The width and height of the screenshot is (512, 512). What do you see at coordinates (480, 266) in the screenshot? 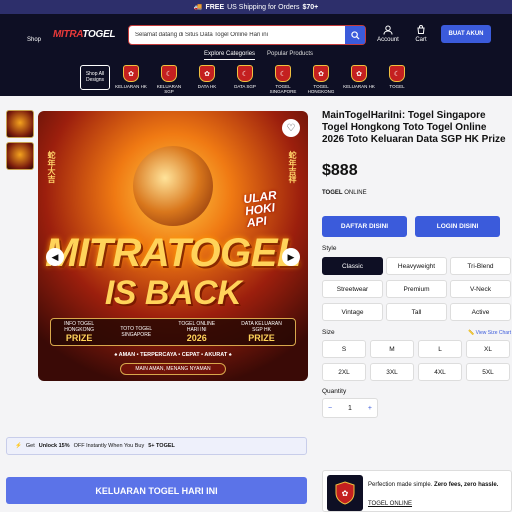
I see `style-option: Tri-Blend` at bounding box center [480, 266].